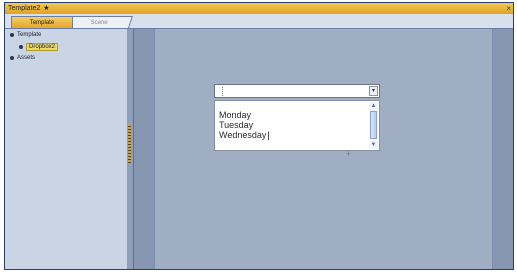  Describe the element at coordinates (373, 145) in the screenshot. I see `scroll-down-icon: ▼` at that location.